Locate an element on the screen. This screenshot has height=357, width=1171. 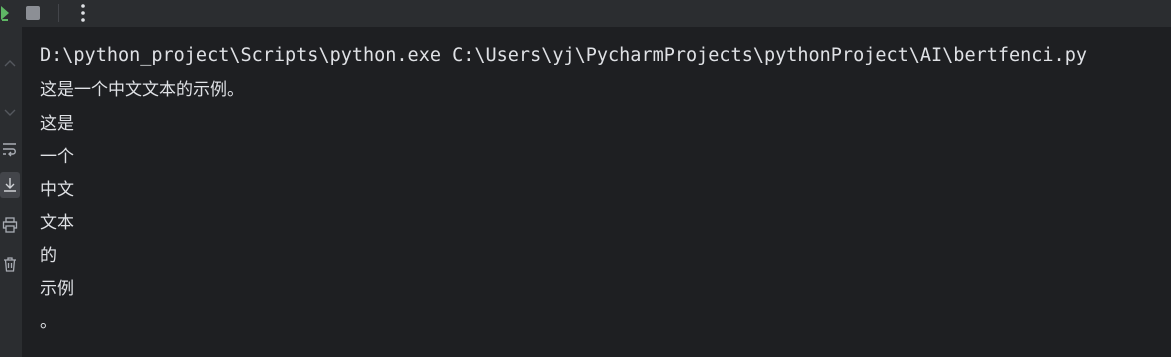
rerun-button is located at coordinates (7, 13).